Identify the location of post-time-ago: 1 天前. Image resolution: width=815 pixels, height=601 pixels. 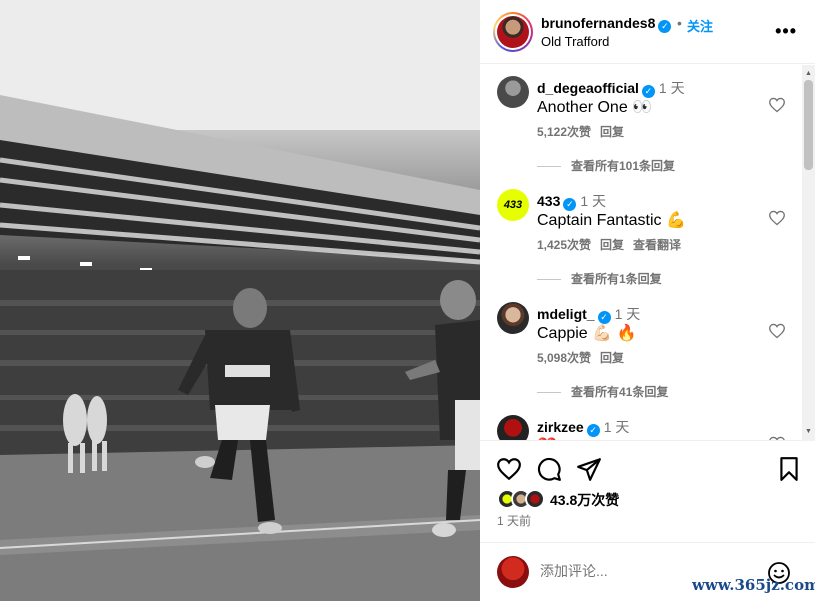
(514, 521).